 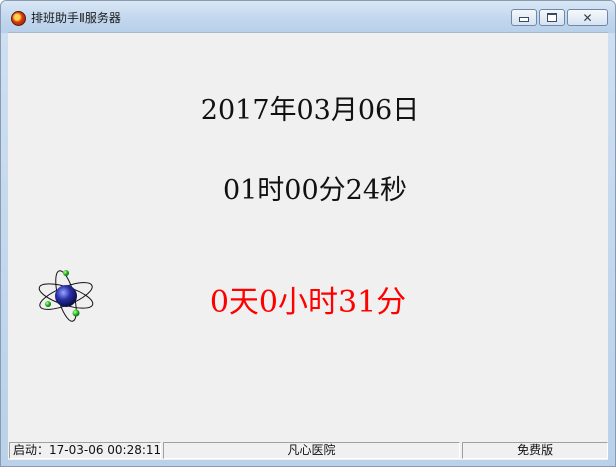 What do you see at coordinates (76, 18) in the screenshot?
I see `window-title: 排班助手Ⅱ服务器` at bounding box center [76, 18].